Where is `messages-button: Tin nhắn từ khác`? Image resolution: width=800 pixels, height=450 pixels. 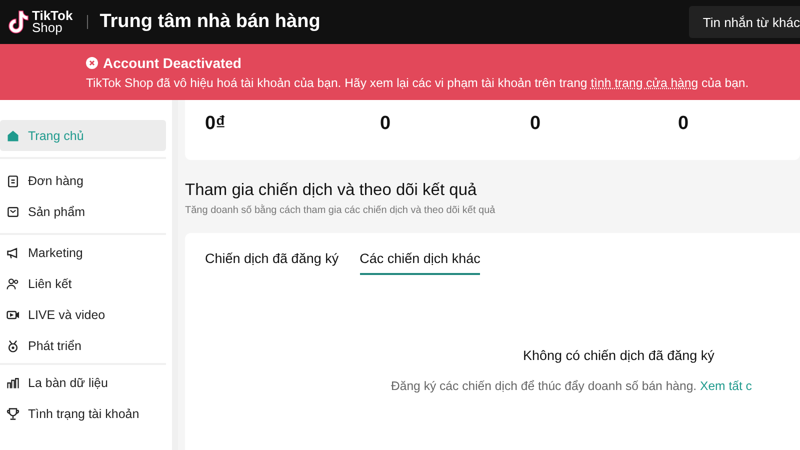 messages-button: Tin nhắn từ khác is located at coordinates (744, 22).